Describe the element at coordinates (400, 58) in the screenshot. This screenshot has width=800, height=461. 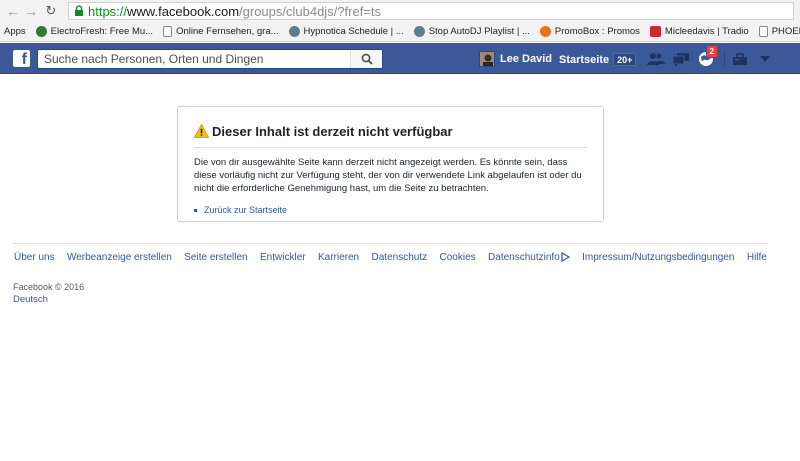
I see `facebook-header: f Lee David Startseite 20+ 2` at that location.